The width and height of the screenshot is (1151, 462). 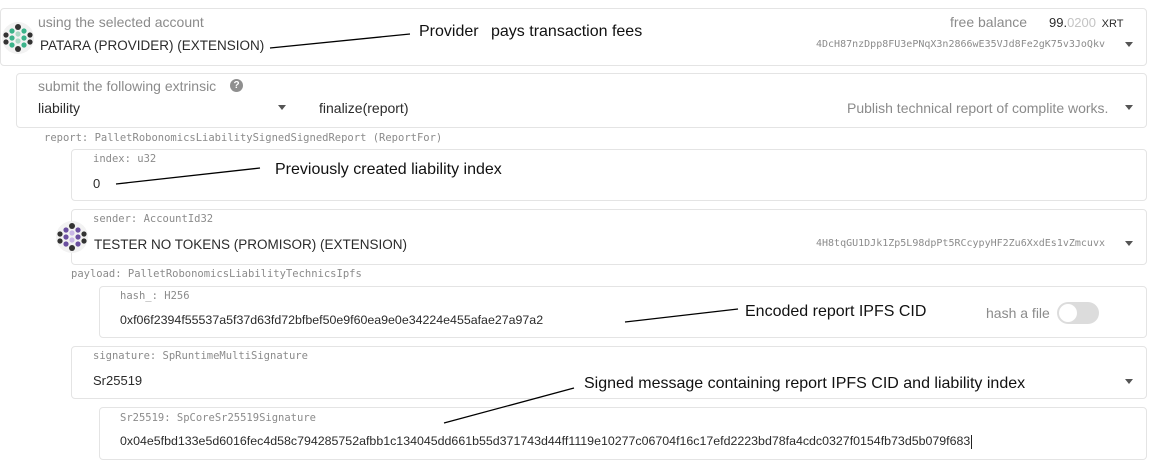 I want to click on annotation-ipfs-cid: Encoded report IPFS CID, so click(x=836, y=311).